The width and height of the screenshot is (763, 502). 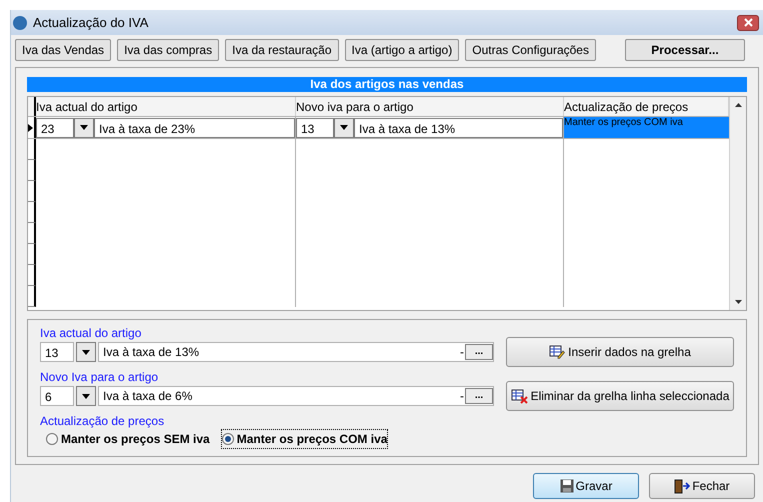 I want to click on field-label: Novo Iva para o artigo, so click(x=100, y=377).